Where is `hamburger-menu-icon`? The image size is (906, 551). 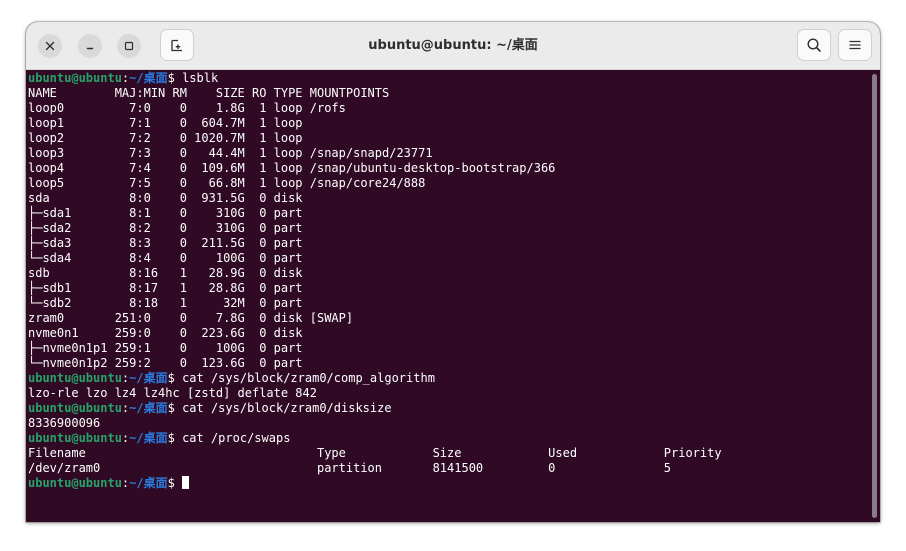 hamburger-menu-icon is located at coordinates (855, 45).